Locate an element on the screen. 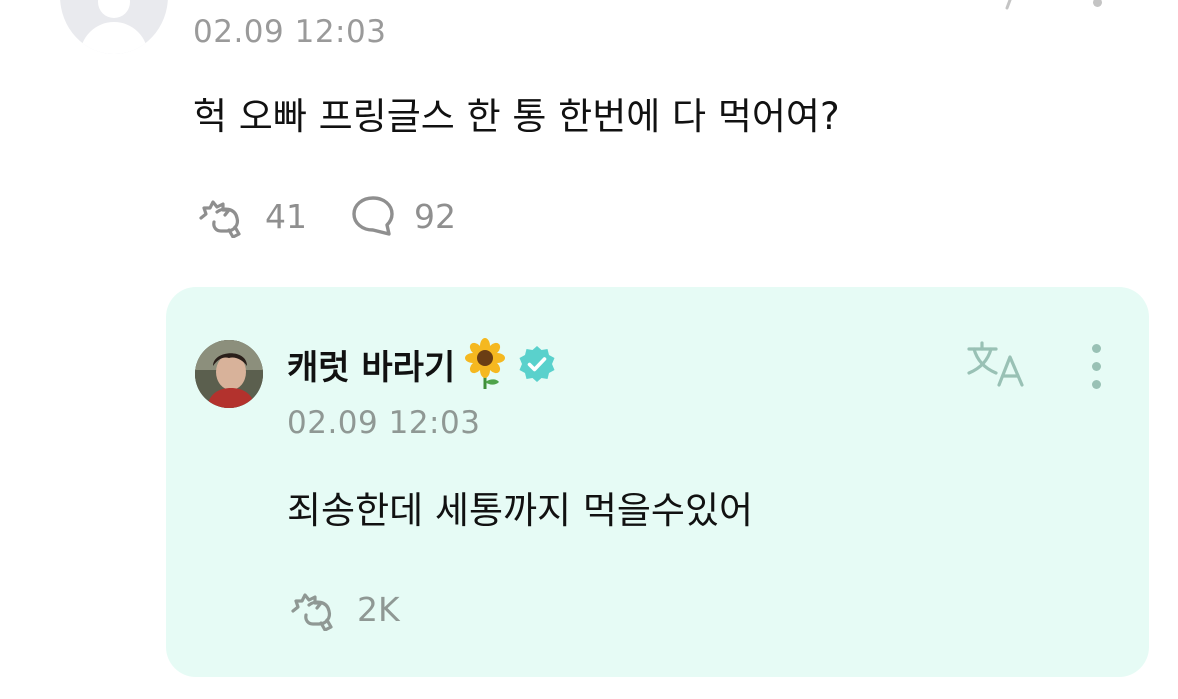  top-like-button: 41 is located at coordinates (251, 216).